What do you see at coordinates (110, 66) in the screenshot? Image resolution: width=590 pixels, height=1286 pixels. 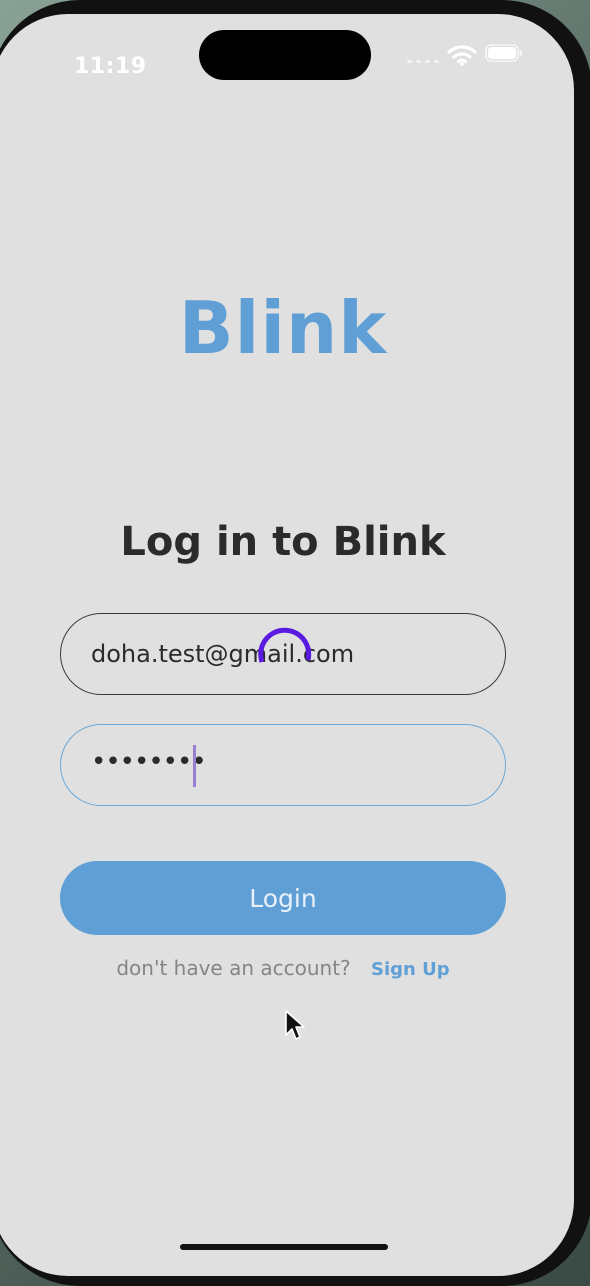 I see `status-bar-time: 11:19` at bounding box center [110, 66].